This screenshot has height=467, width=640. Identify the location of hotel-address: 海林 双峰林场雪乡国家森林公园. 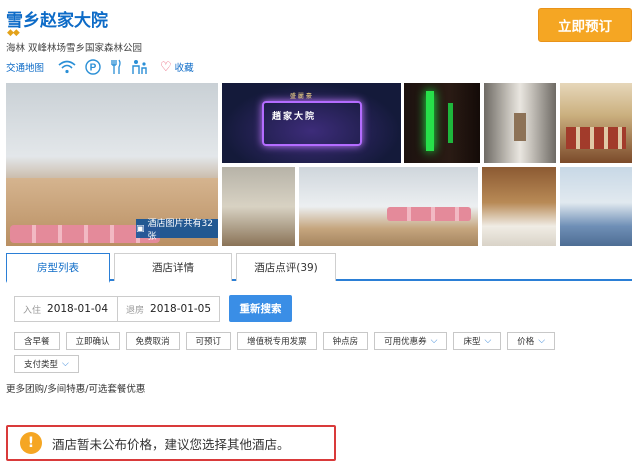
(74, 48).